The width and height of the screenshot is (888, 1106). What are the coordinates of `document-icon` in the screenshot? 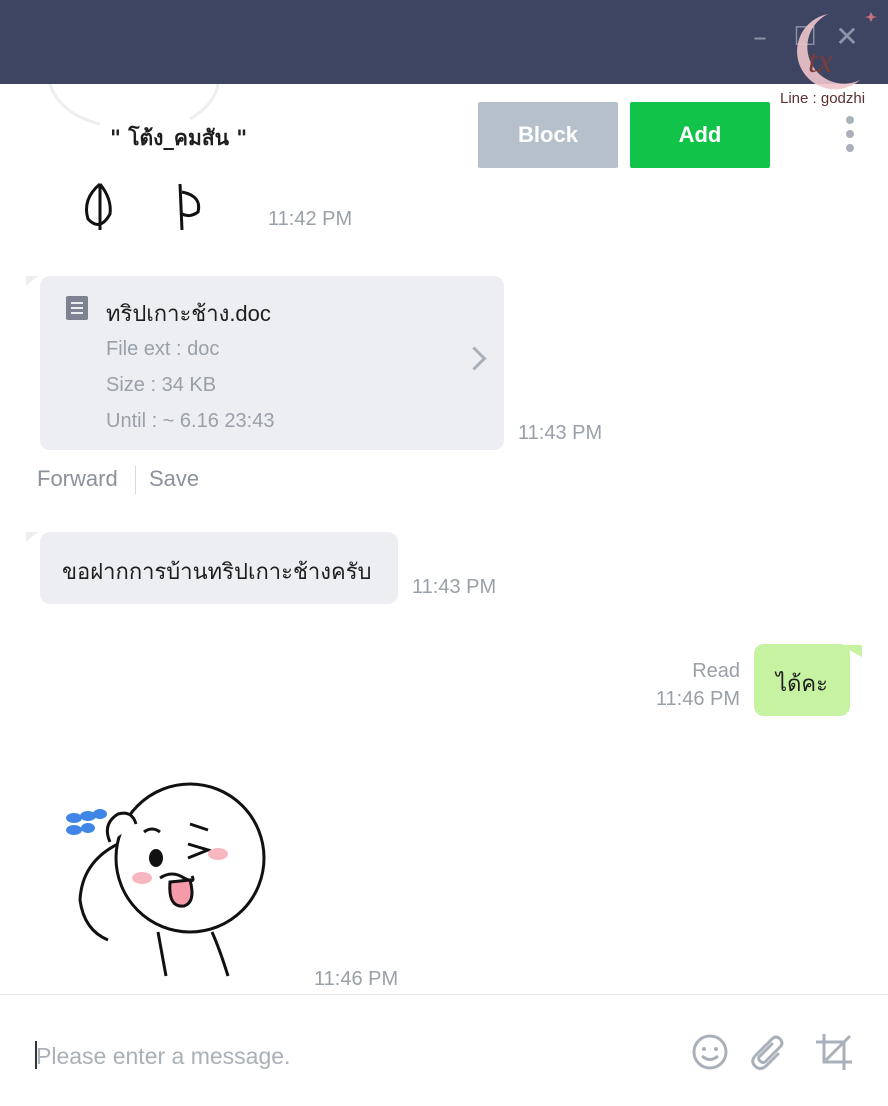 It's located at (77, 308).